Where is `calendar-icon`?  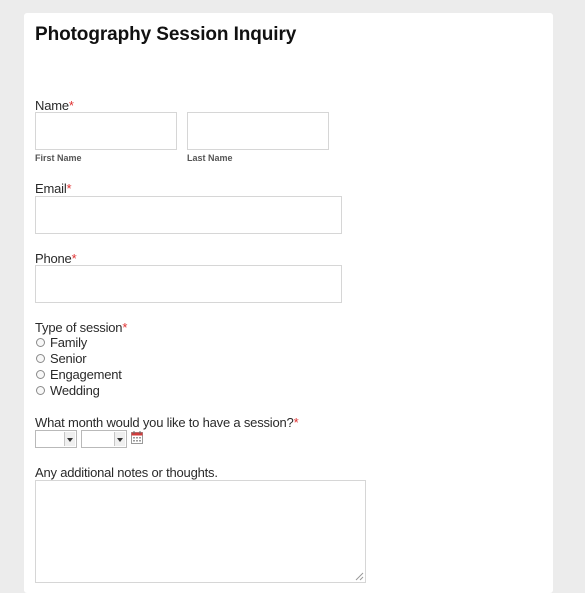
calendar-icon is located at coordinates (137, 437).